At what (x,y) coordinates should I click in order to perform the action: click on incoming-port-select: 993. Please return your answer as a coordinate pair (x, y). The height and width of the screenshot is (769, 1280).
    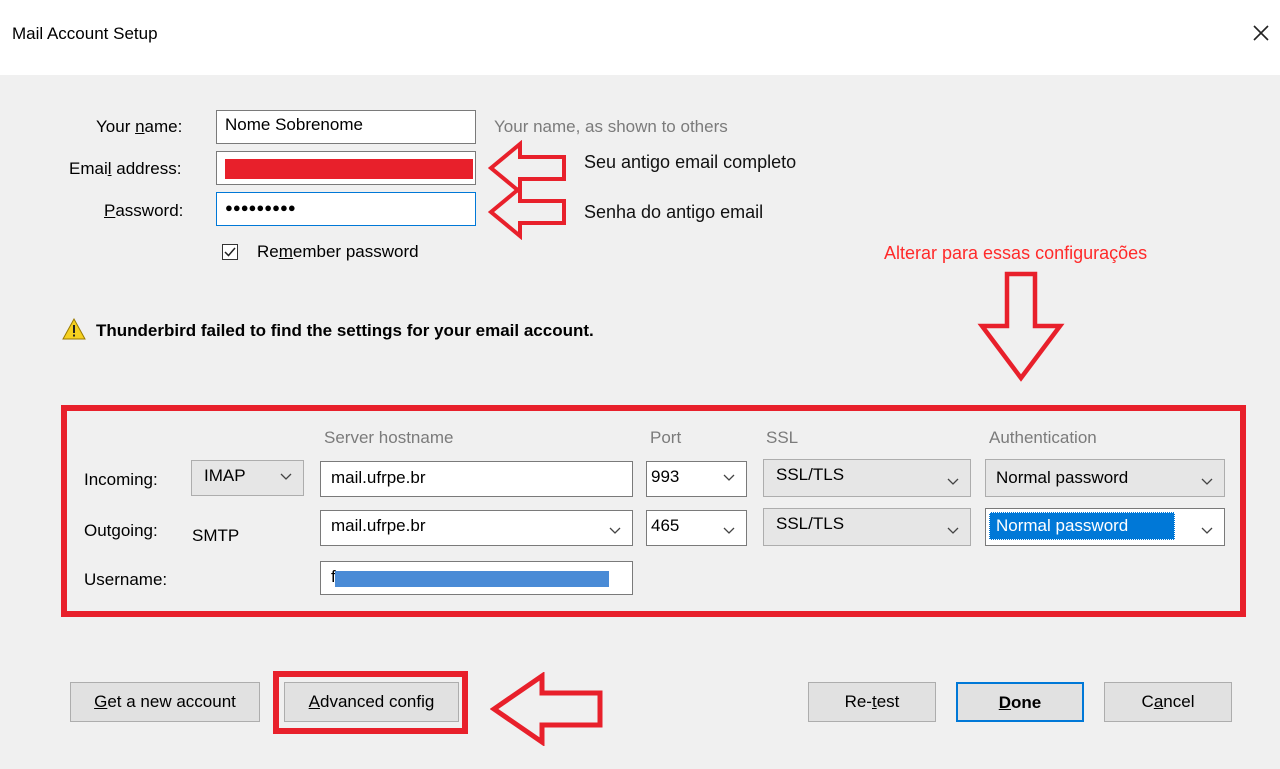
    Looking at the image, I should click on (696, 479).